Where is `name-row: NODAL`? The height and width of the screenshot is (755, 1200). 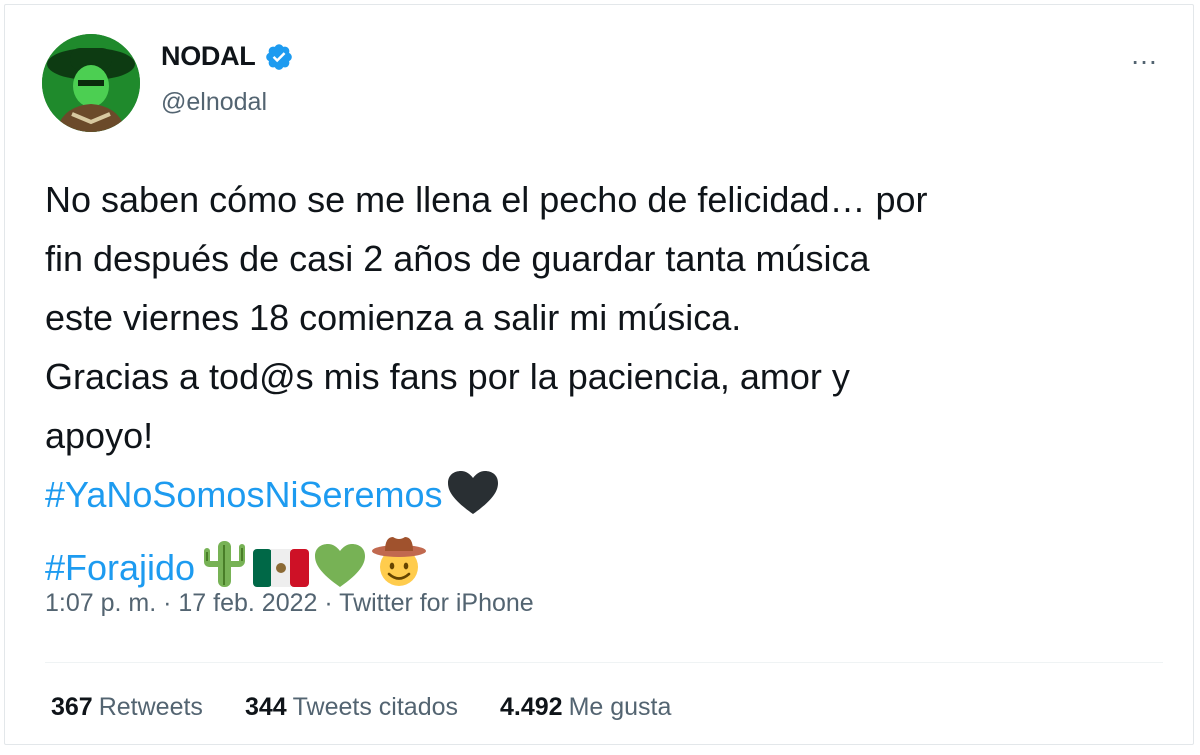
name-row: NODAL is located at coordinates (227, 56).